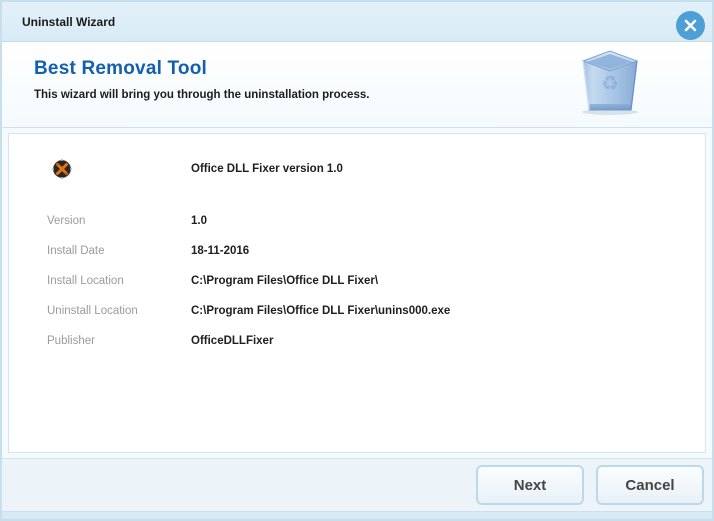 The image size is (714, 521). I want to click on detail-row-version: Version 1.0, so click(376, 221).